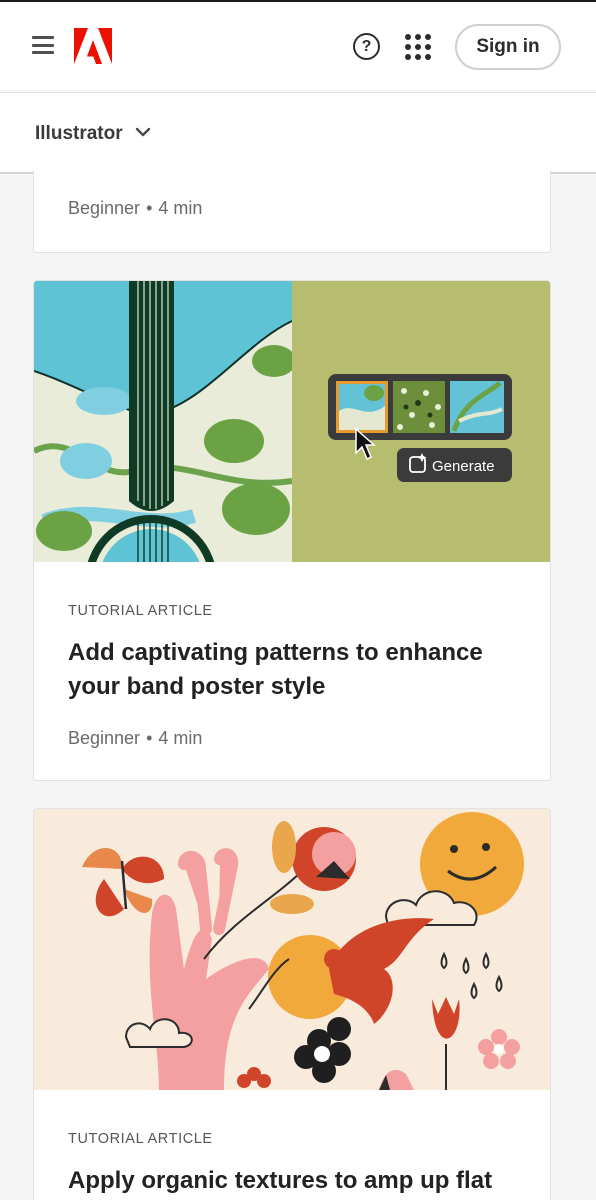 This screenshot has height=1200, width=596. I want to click on help-glyph: ?, so click(366, 46).